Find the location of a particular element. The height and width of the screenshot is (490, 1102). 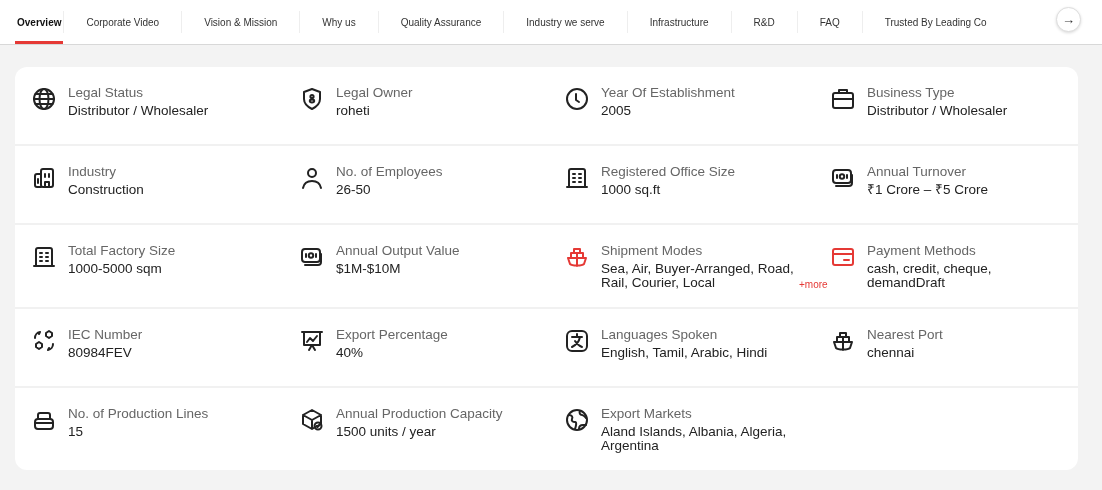

tab: R&D is located at coordinates (764, 22).